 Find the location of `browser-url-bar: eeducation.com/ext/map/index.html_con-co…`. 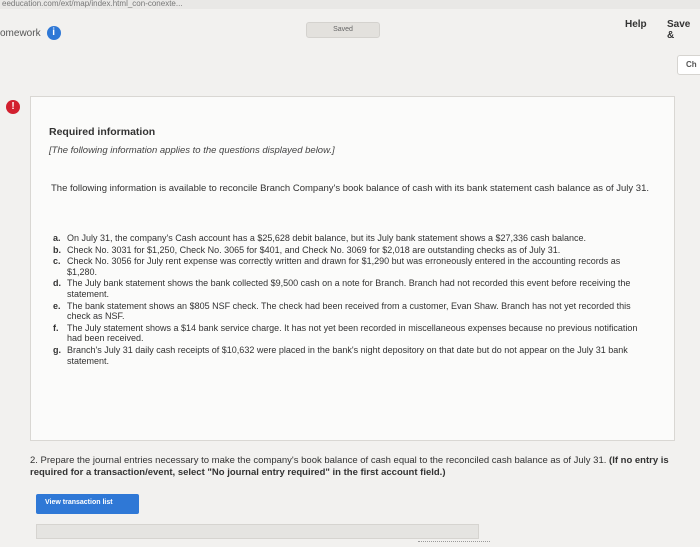

browser-url-bar: eeducation.com/ext/map/index.html_con-co… is located at coordinates (350, 4).